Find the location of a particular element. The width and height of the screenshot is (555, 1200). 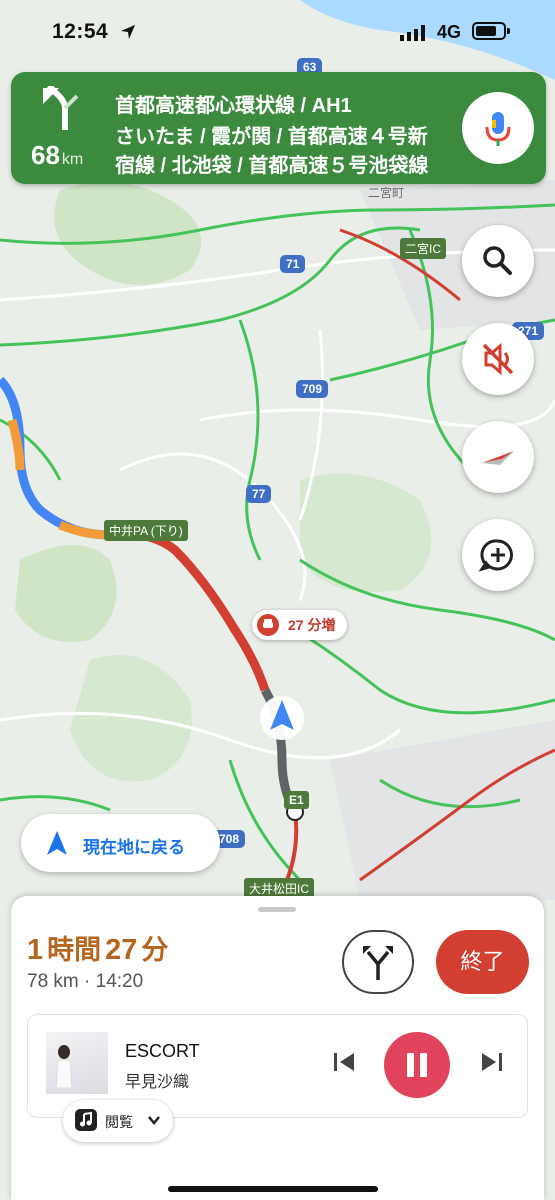

album-art is located at coordinates (77, 1063).